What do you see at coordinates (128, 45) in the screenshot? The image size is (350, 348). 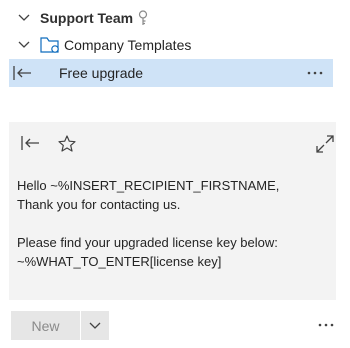 I see `folder-label: Company Templates` at bounding box center [128, 45].